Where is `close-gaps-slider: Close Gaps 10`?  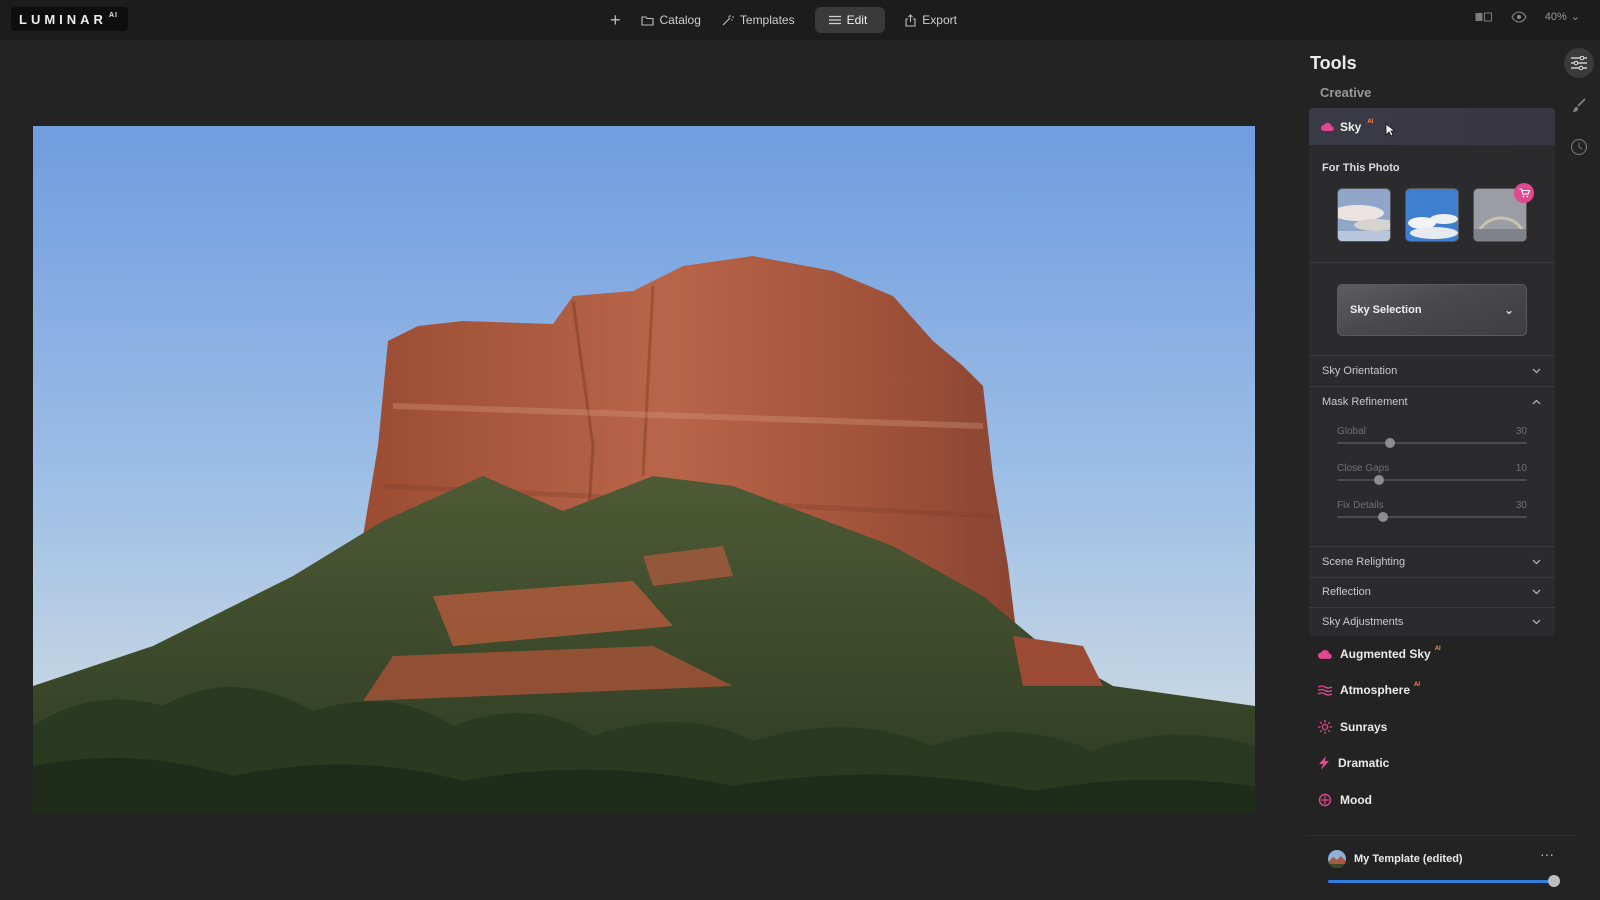
close-gaps-slider: Close Gaps 10 is located at coordinates (1432, 474).